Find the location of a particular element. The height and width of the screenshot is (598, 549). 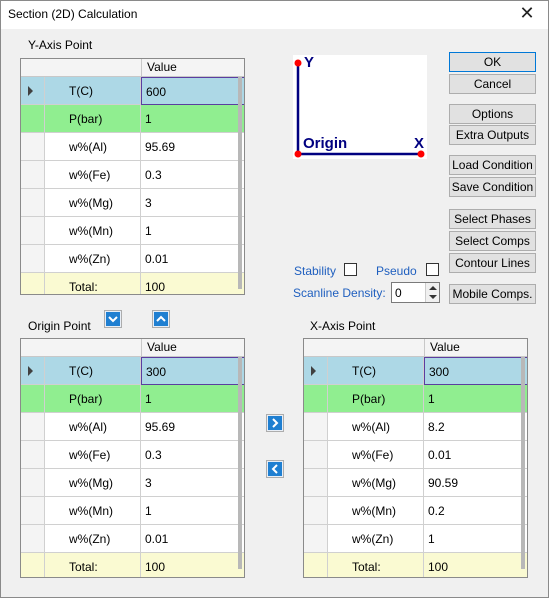

spin-down-arrow-icon is located at coordinates (432, 297).